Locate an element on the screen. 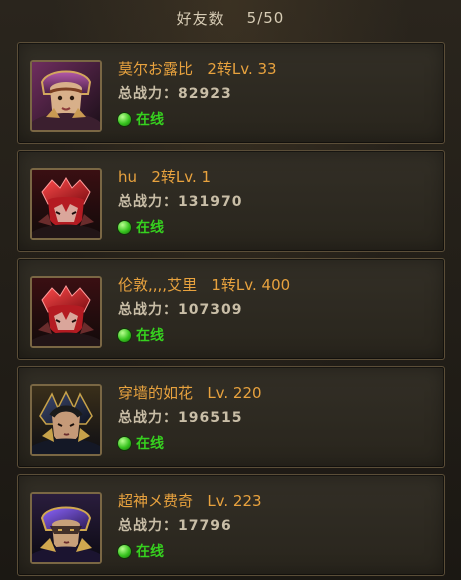 The image size is (461, 580). friend-info: 超神メ费奇 Lv. 223 总战力：17796 在线 is located at coordinates (276, 525).